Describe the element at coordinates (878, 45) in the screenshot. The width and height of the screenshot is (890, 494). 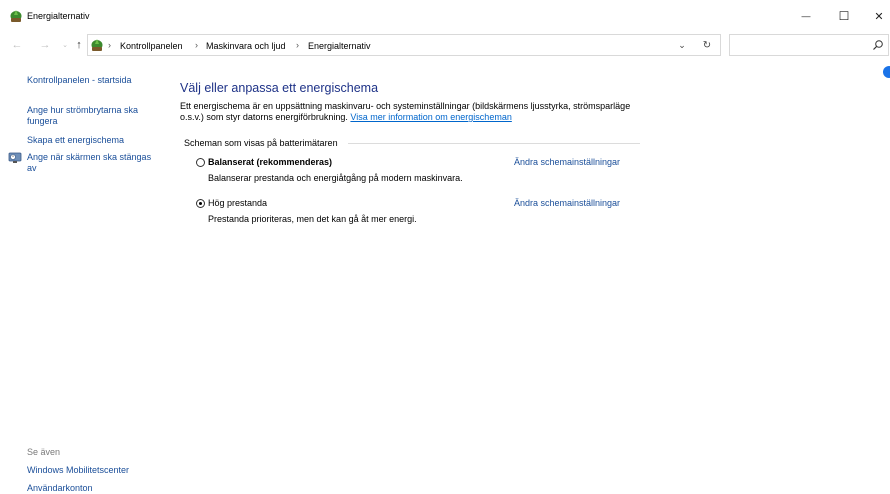
I see `search-icon` at that location.